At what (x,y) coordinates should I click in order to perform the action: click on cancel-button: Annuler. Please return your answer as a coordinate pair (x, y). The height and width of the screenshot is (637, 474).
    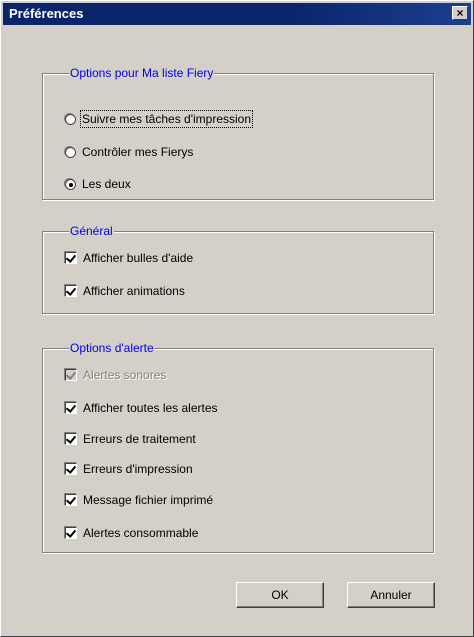
    Looking at the image, I should click on (391, 595).